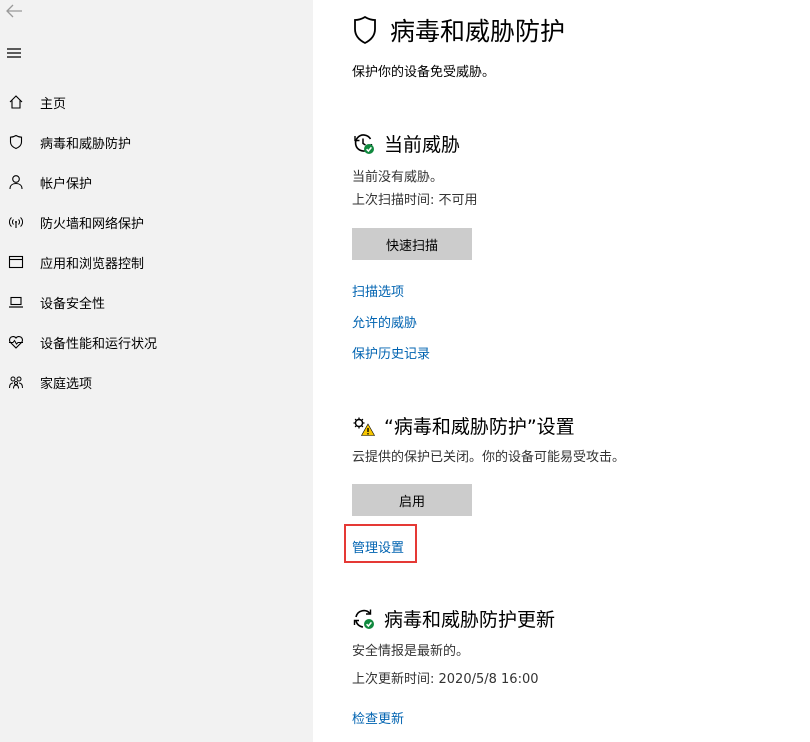 The width and height of the screenshot is (810, 742). I want to click on menu-button, so click(14, 53).